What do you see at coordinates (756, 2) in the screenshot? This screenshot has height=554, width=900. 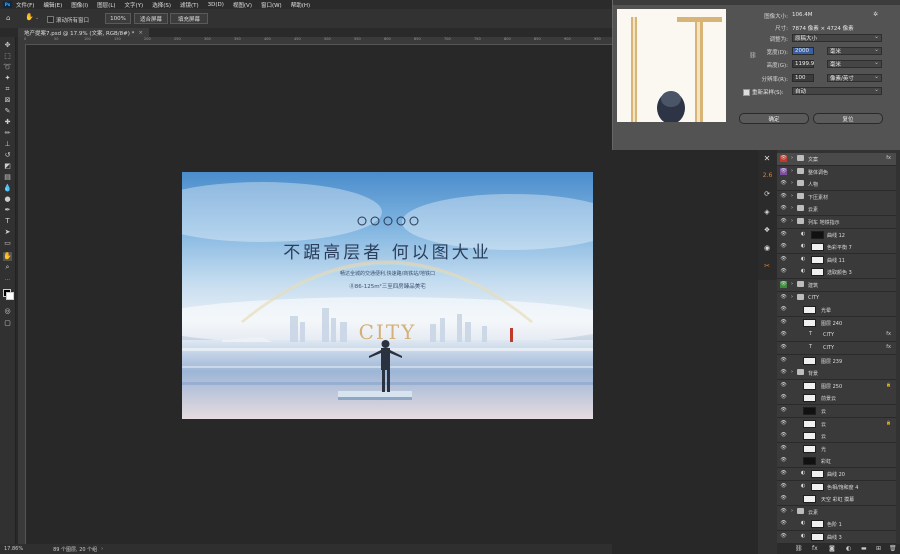 I see `dialog-title-bar` at bounding box center [756, 2].